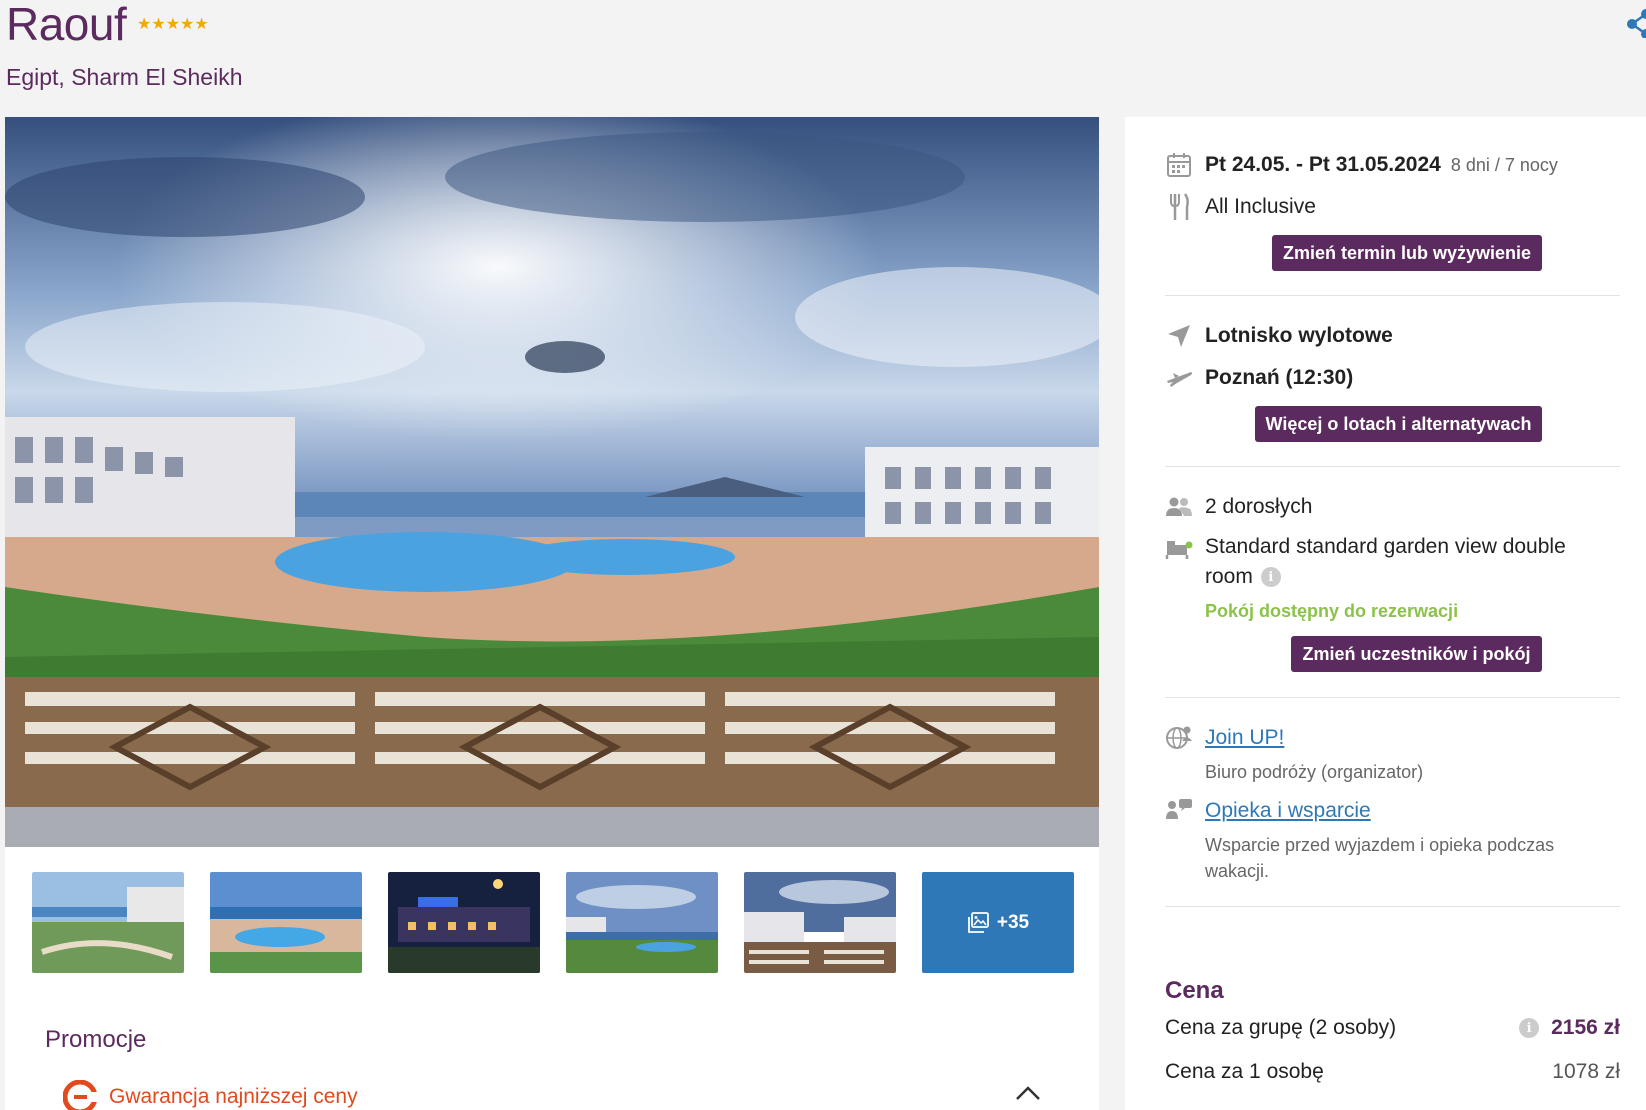 The width and height of the screenshot is (1646, 1110). Describe the element at coordinates (1332, 611) in the screenshot. I see `room-availability: Pokój dostępny do rezerwacji` at that location.